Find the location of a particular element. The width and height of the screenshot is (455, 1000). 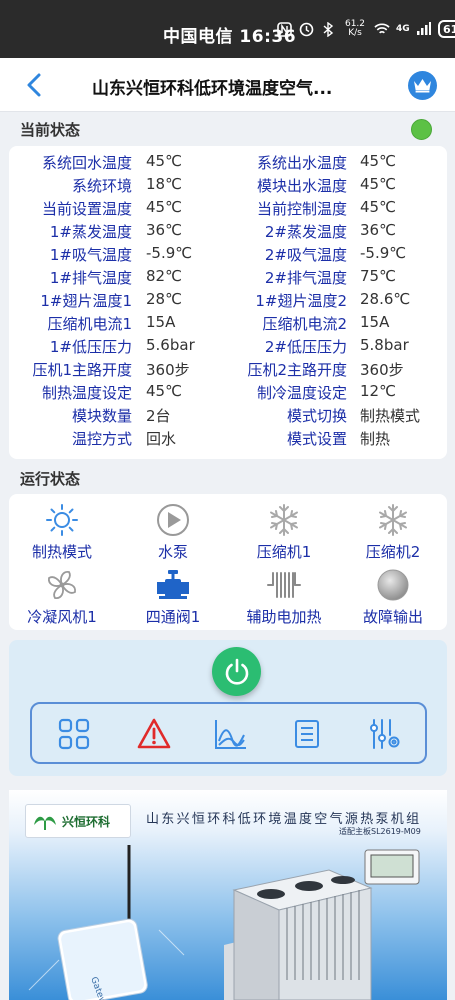

status-value: 75℃ is located at coordinates (378, 276).